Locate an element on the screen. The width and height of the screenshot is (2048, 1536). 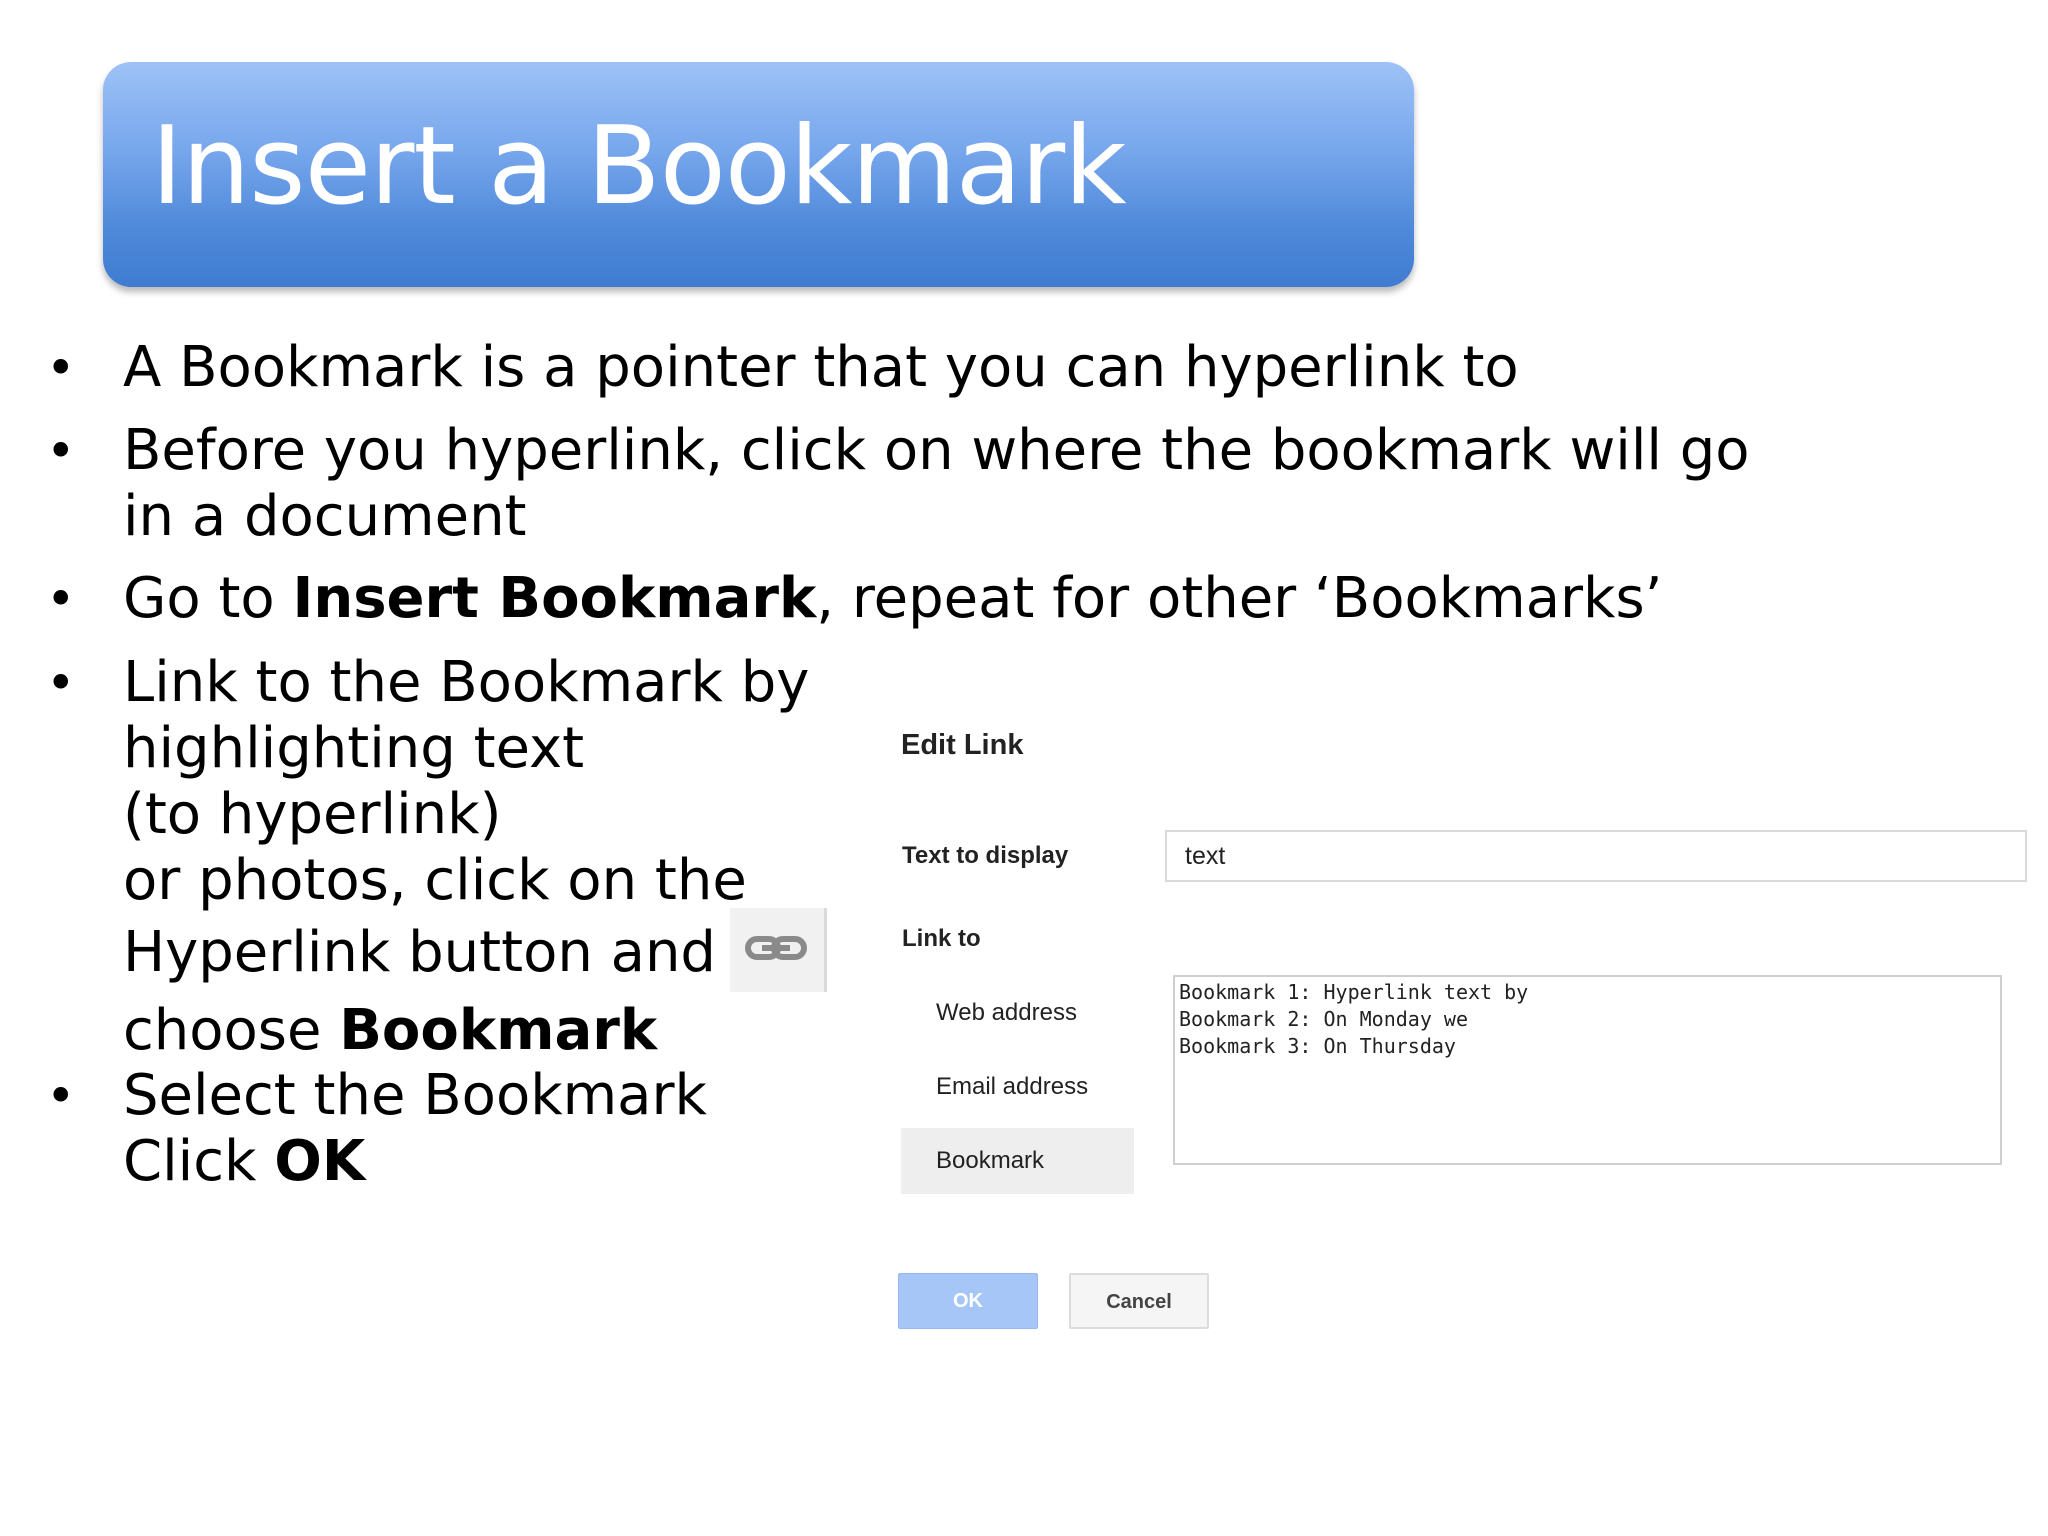
bullet-2-line-2: in a document is located at coordinates (325, 516).